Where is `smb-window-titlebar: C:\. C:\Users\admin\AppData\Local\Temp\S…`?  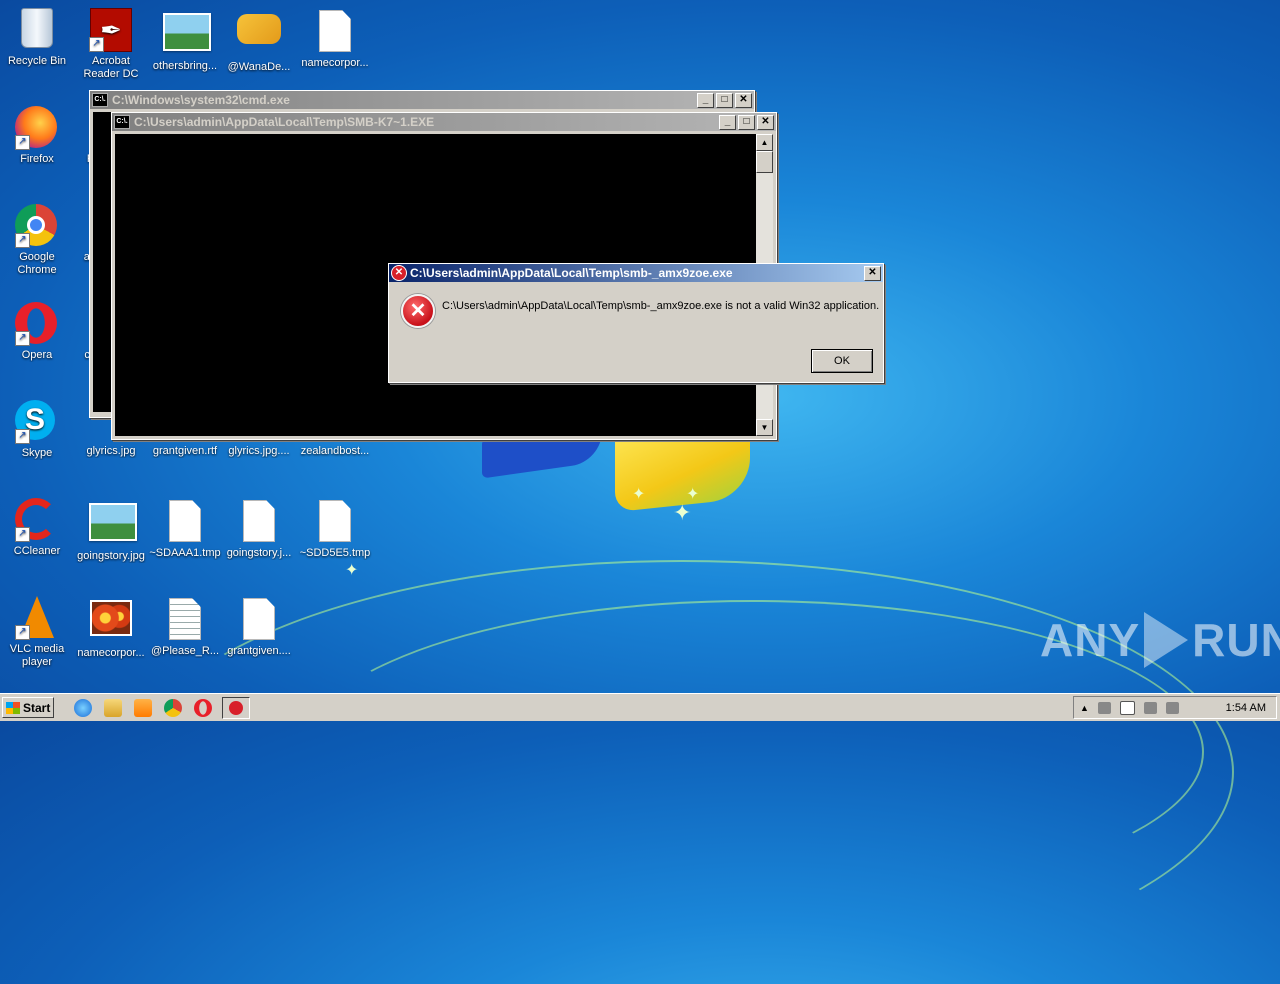 smb-window-titlebar: C:\. C:\Users\admin\AppData\Local\Temp\S… is located at coordinates (444, 122).